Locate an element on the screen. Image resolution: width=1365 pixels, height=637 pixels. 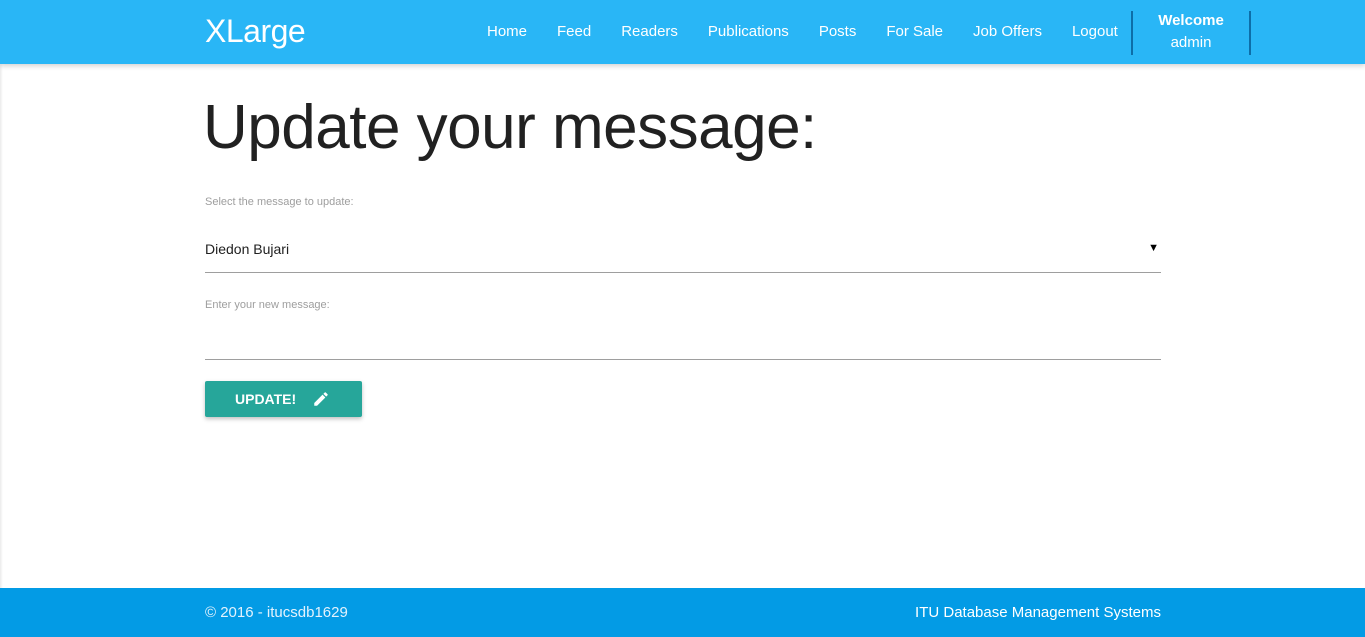
update-button-label: UPDATE! is located at coordinates (266, 399).